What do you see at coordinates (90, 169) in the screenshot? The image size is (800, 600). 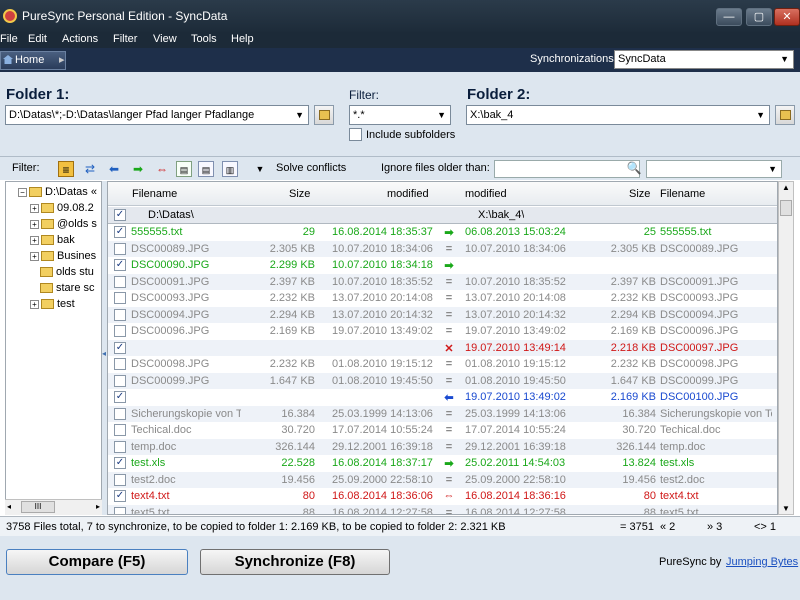 I see `filter-conflicts-icon: ⇄` at bounding box center [90, 169].